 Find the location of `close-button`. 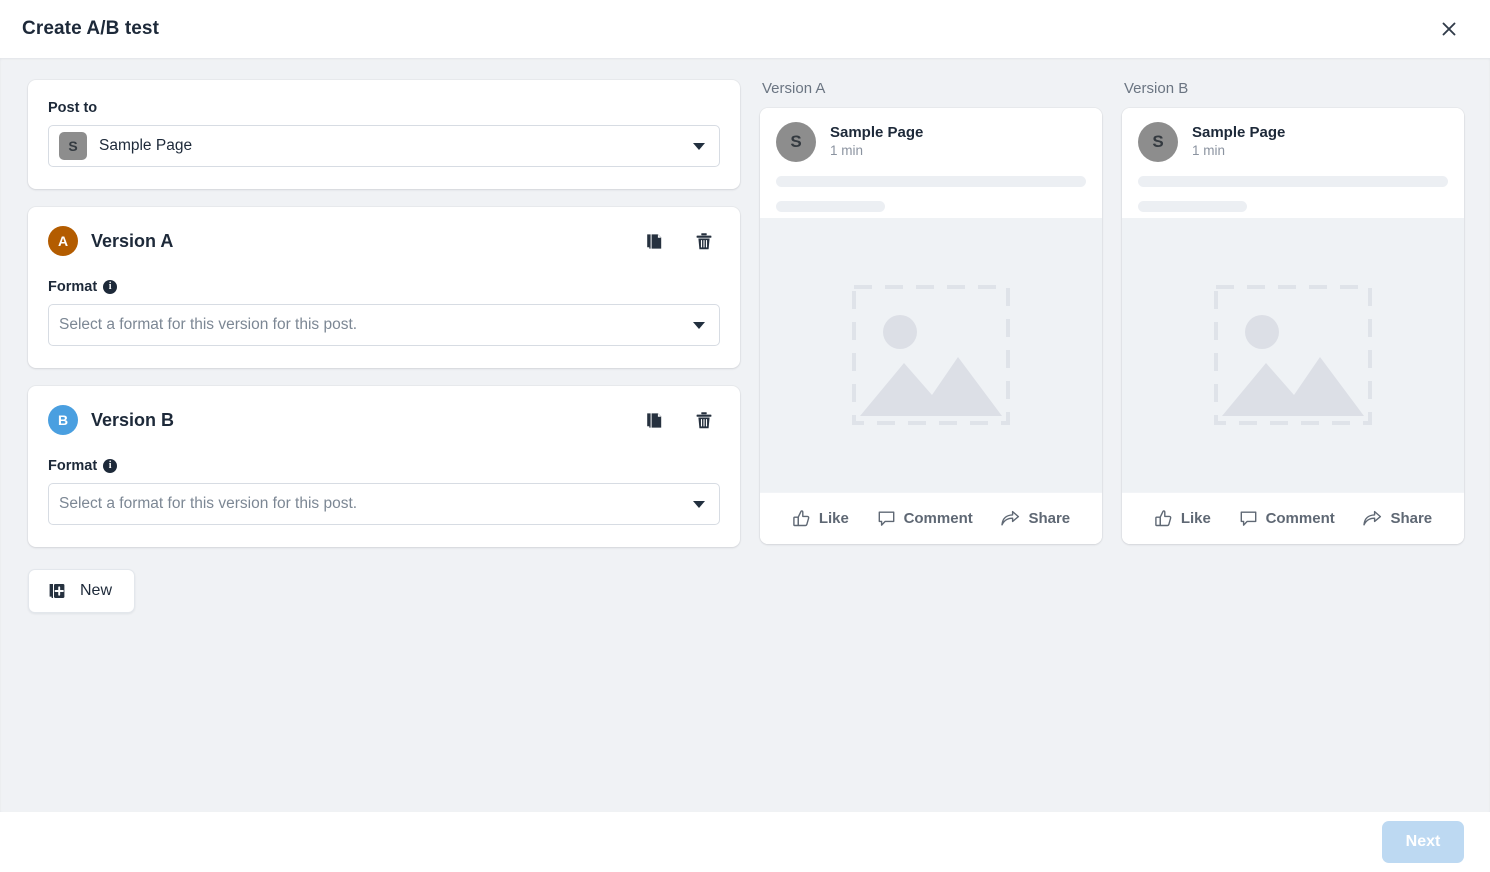

close-button is located at coordinates (1449, 29).